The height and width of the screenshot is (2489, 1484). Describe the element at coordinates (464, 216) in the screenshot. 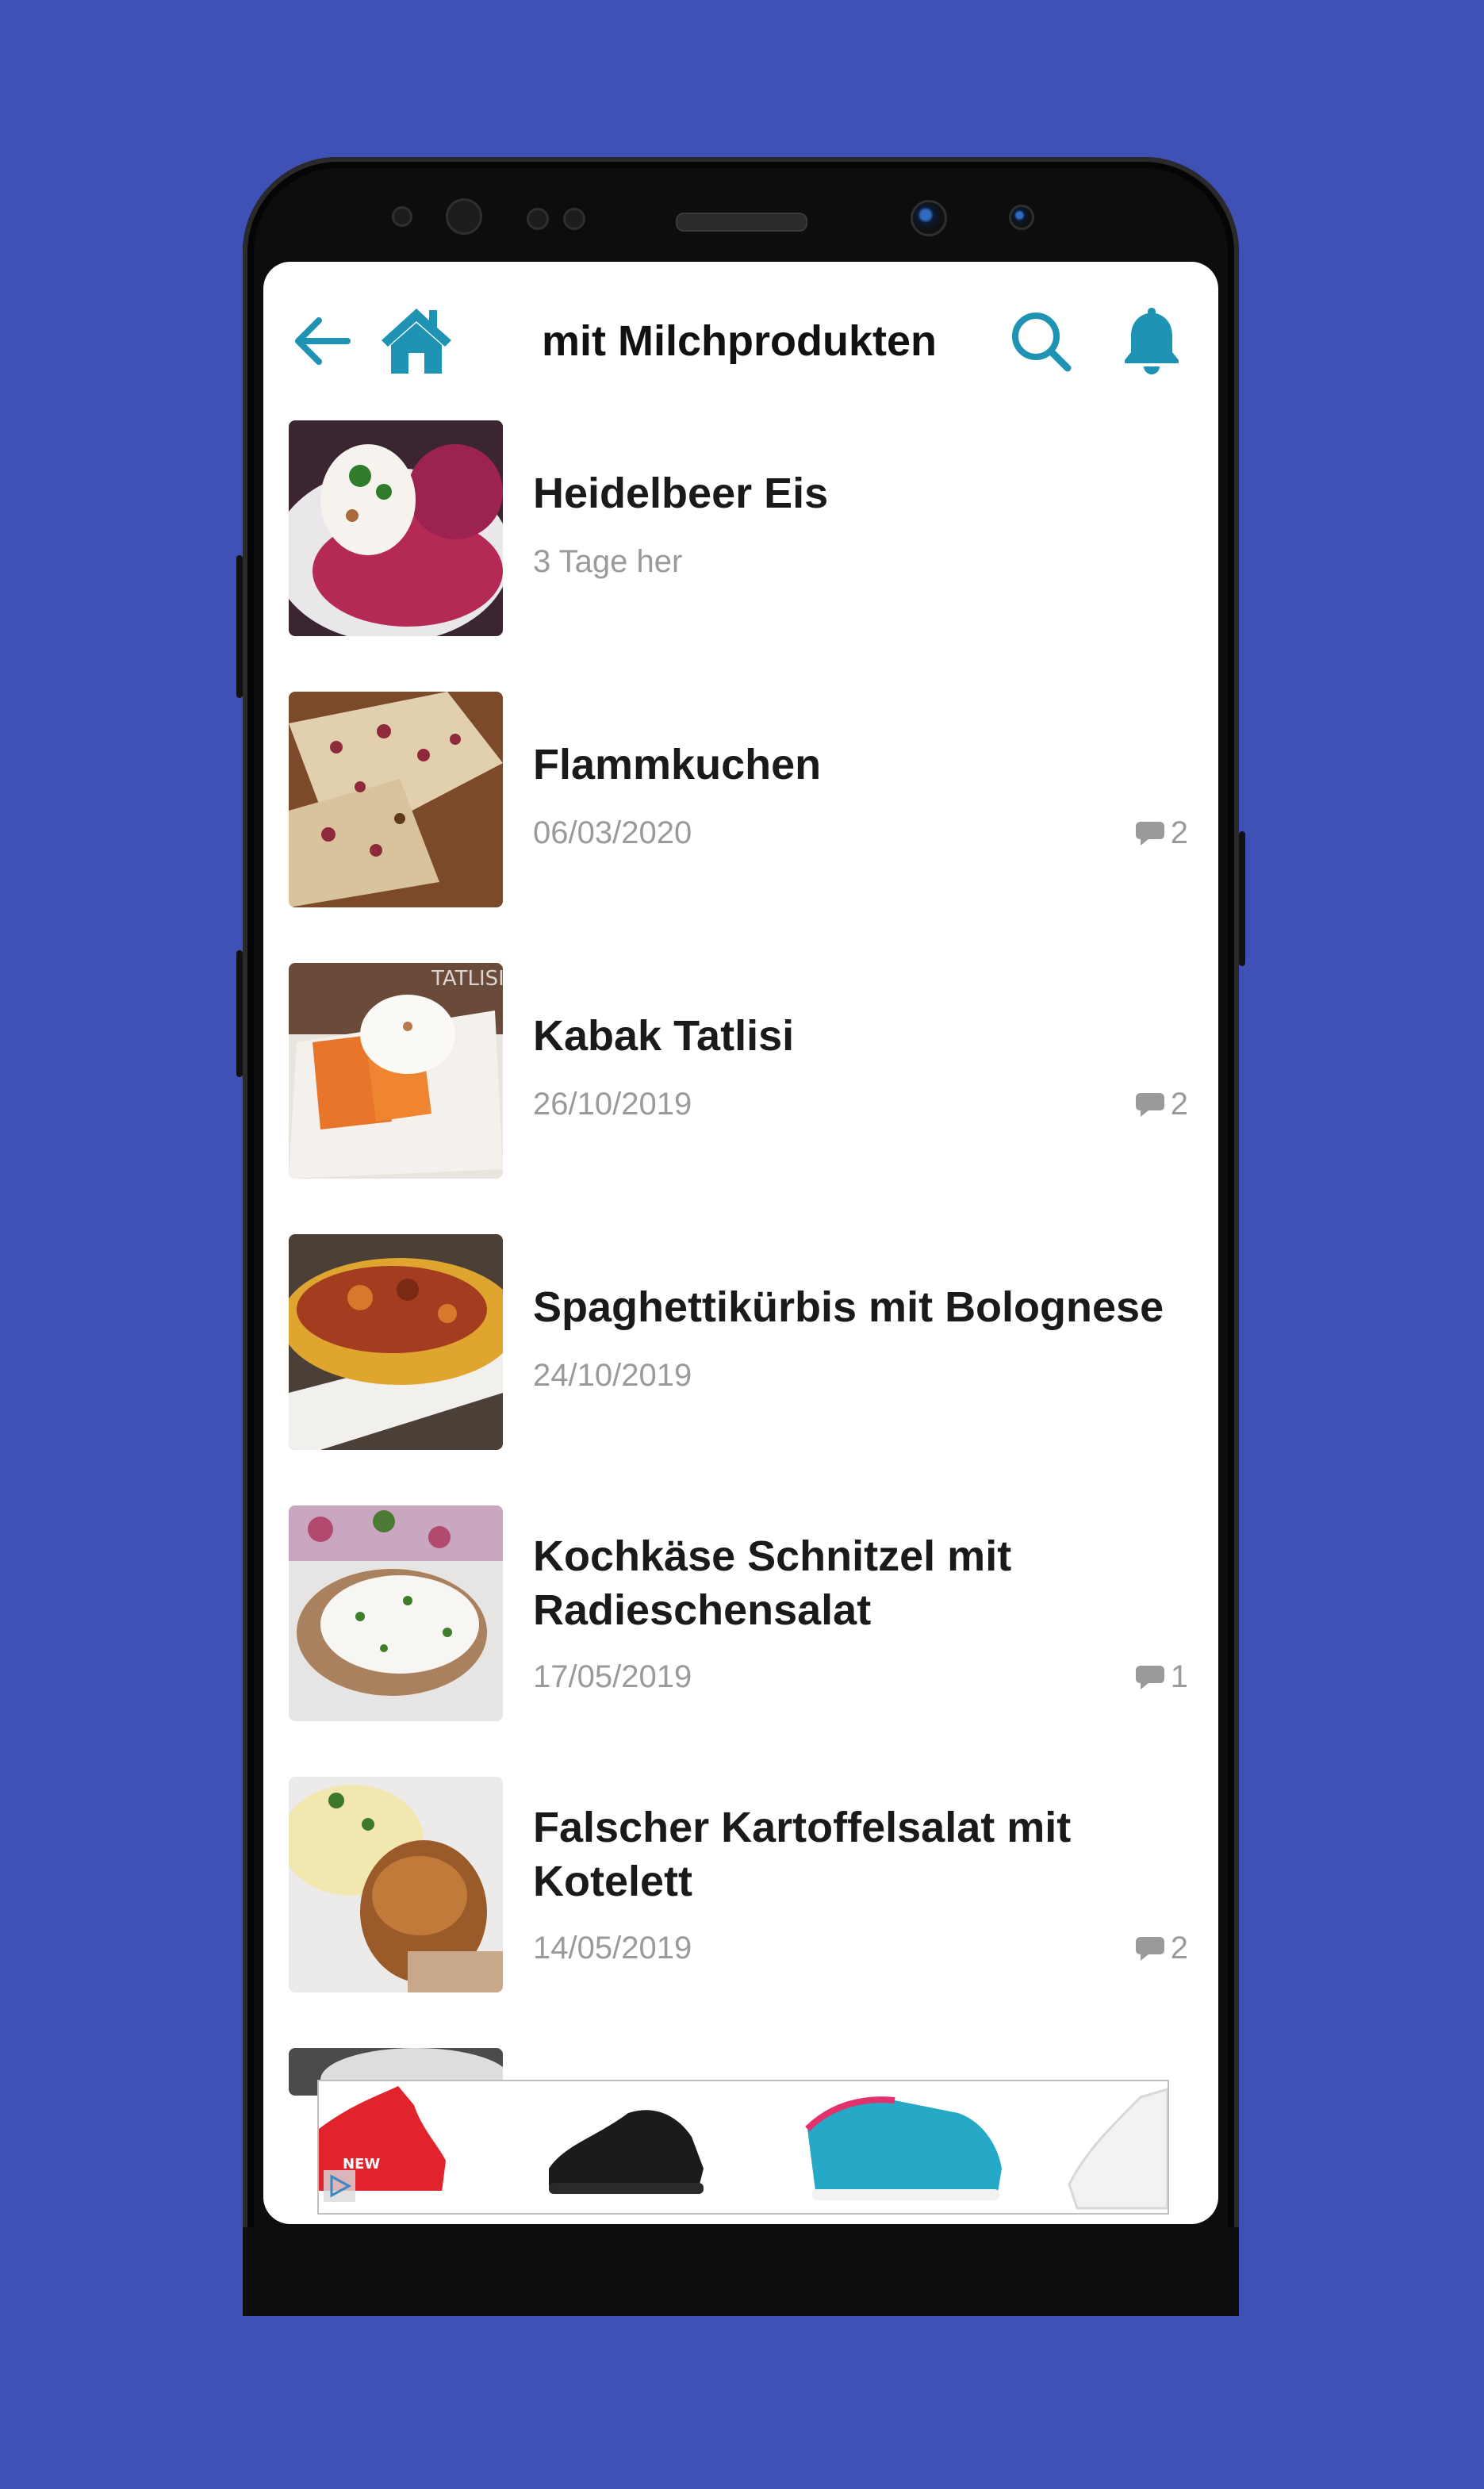

I see `iris-sensor` at that location.